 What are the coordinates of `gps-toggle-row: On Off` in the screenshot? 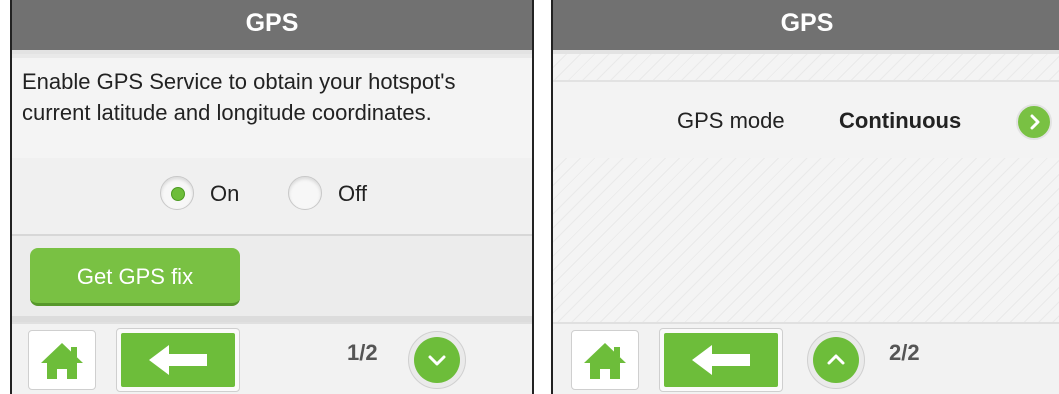 It's located at (272, 197).